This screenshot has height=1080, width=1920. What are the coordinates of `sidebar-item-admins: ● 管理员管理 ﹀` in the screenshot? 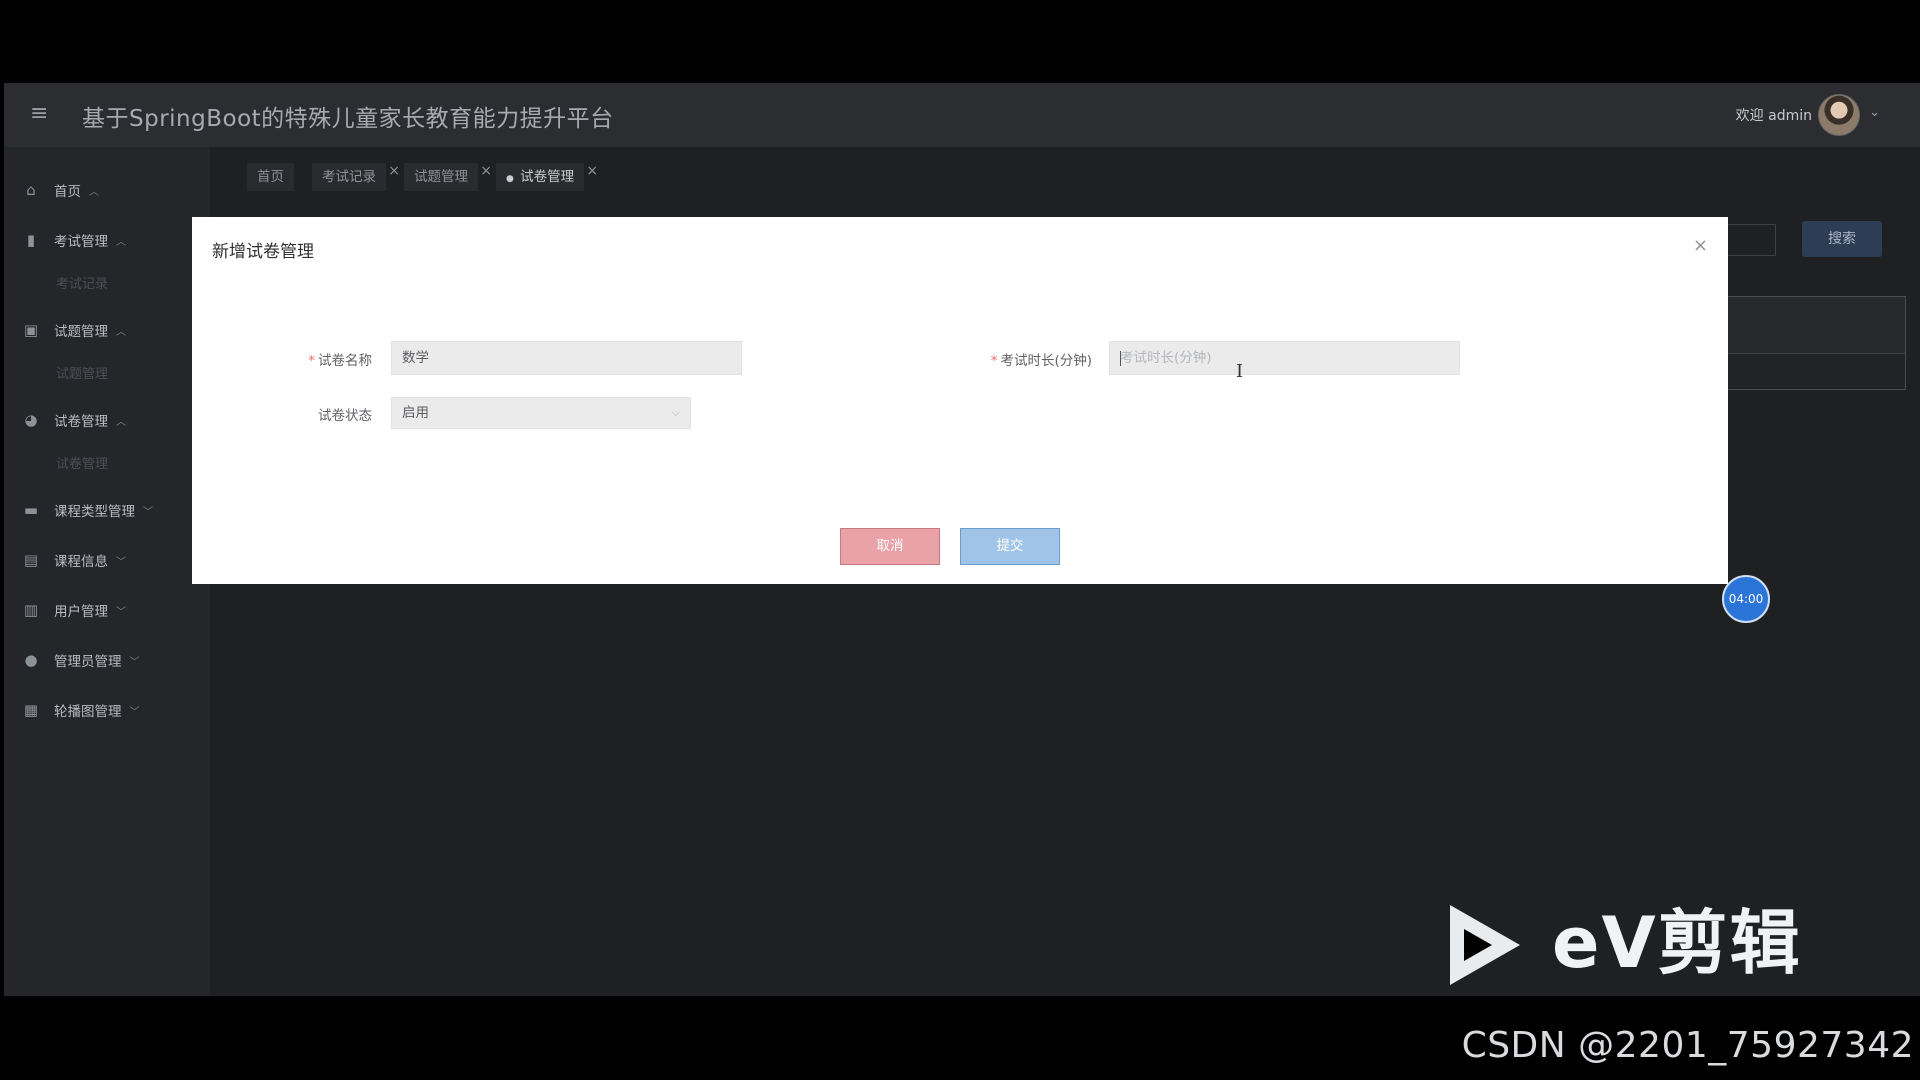 It's located at (81, 660).